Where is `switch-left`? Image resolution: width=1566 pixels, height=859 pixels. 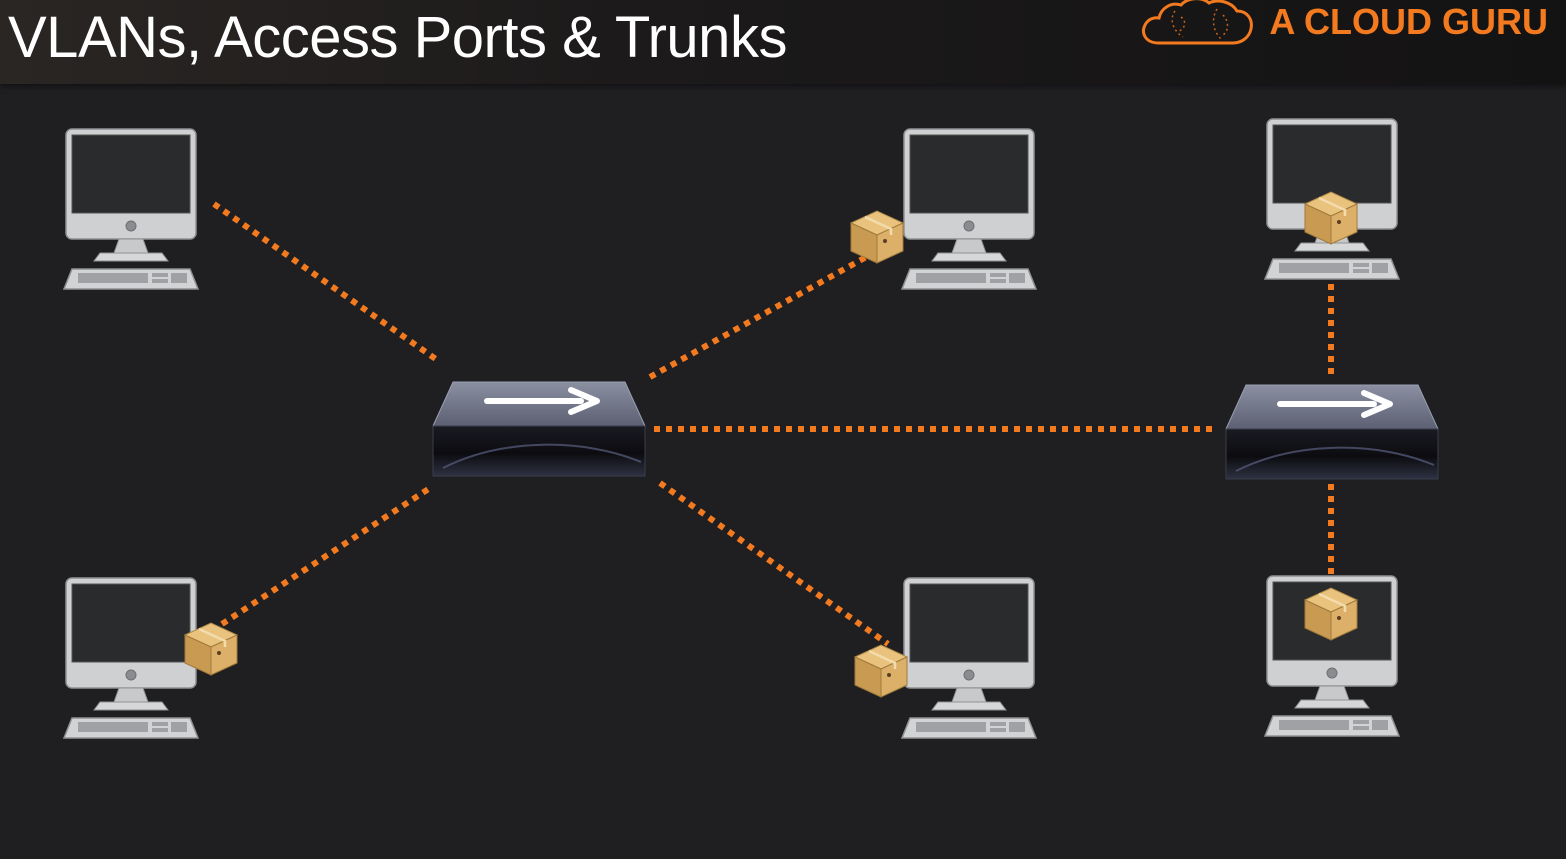 switch-left is located at coordinates (539, 429).